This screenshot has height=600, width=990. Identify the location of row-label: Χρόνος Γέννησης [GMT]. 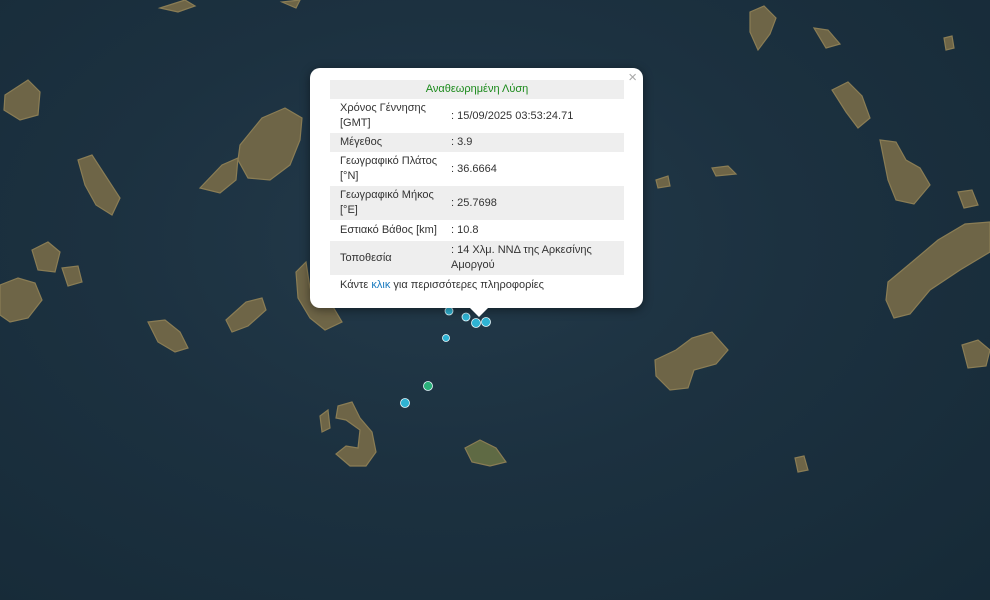
(383, 115).